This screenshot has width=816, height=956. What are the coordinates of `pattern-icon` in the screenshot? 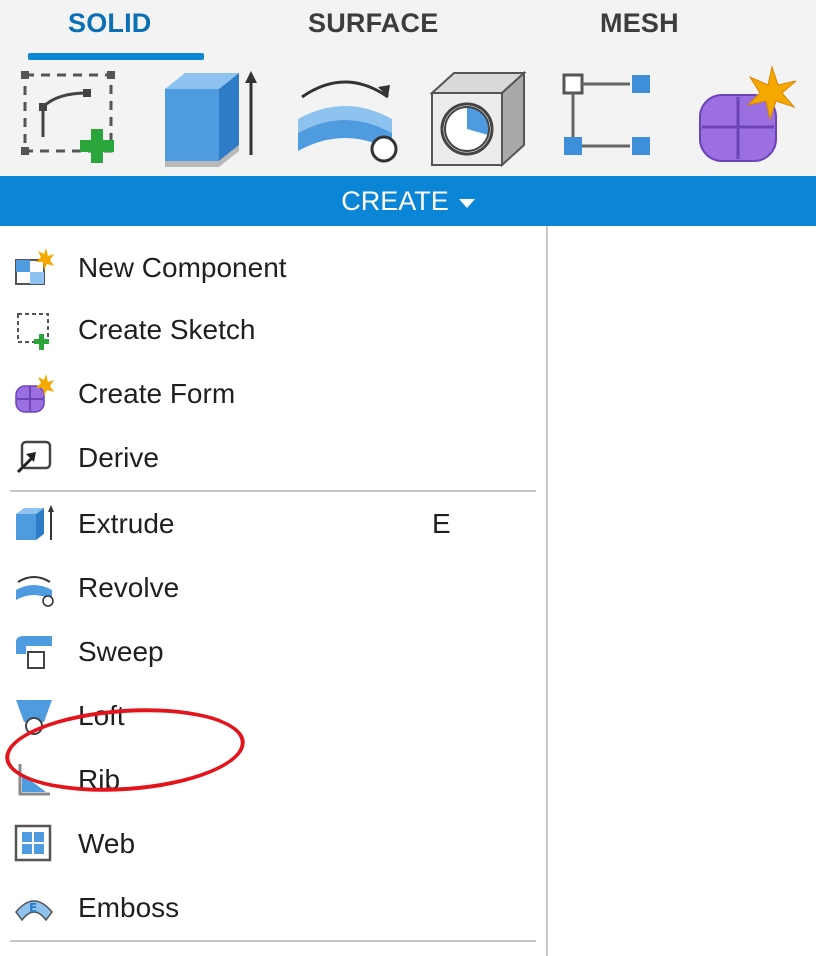 It's located at (606, 114).